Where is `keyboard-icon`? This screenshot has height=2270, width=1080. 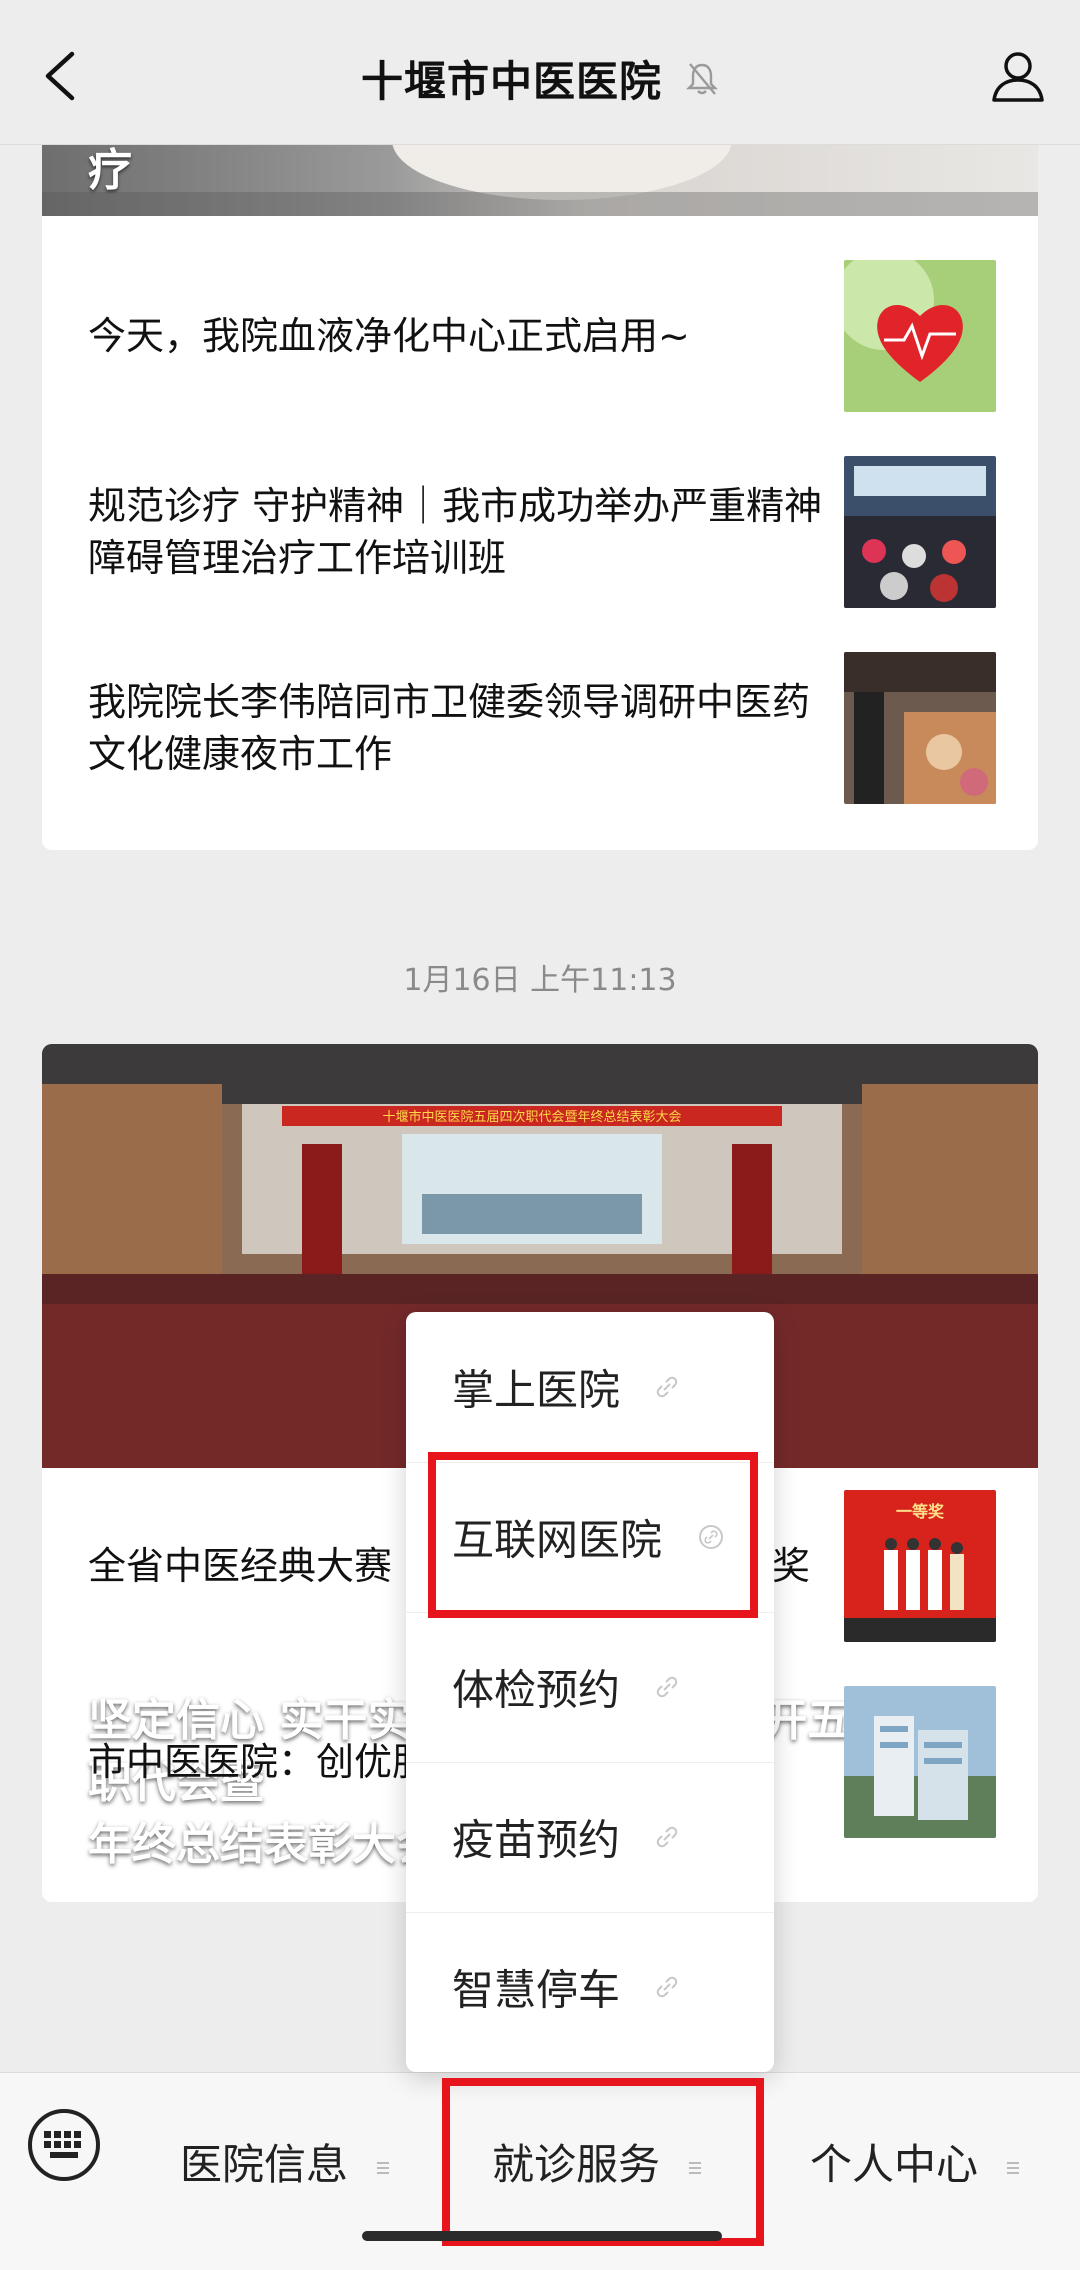 keyboard-icon is located at coordinates (64, 2145).